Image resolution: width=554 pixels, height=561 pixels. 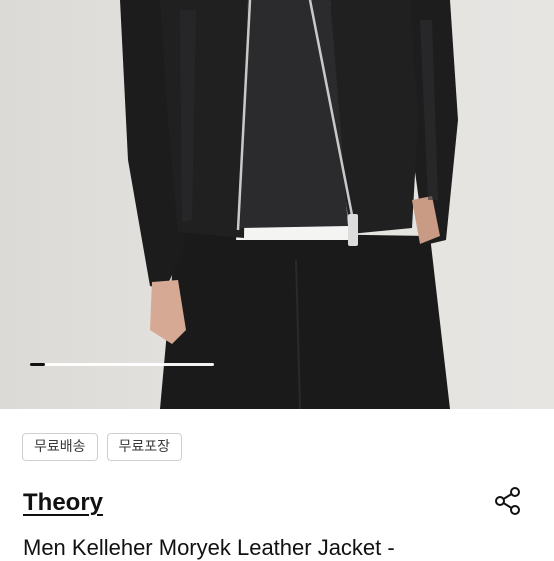 What do you see at coordinates (102, 447) in the screenshot?
I see `benefit-tags: 무료배송 무료포장` at bounding box center [102, 447].